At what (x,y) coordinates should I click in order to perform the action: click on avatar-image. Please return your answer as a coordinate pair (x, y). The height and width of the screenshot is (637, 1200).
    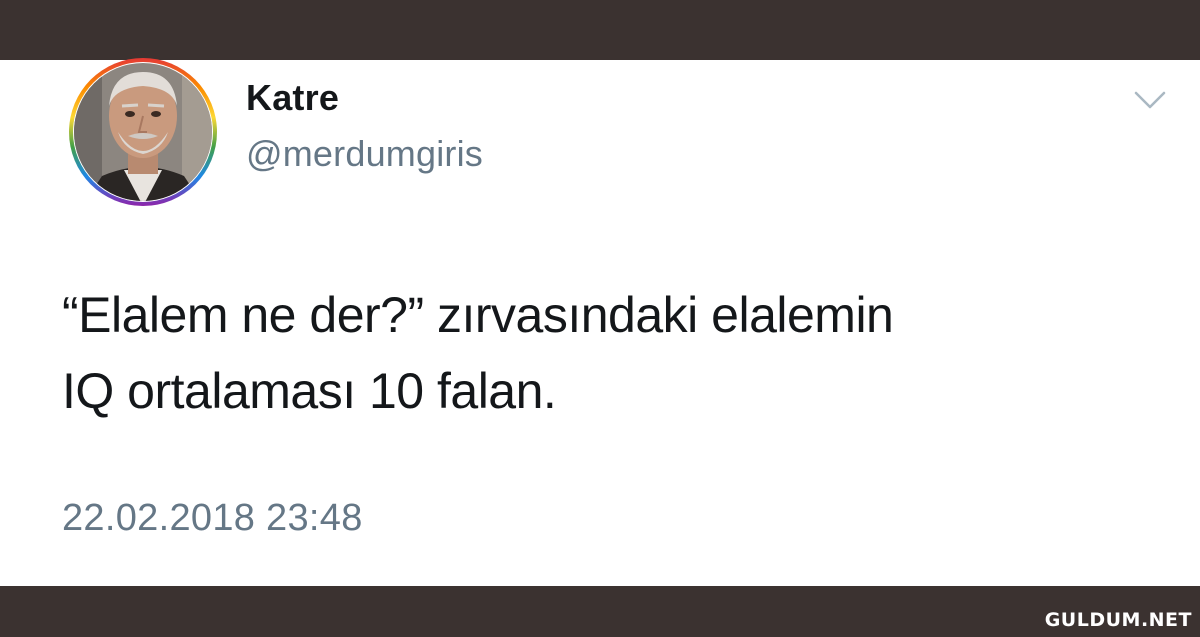
    Looking at the image, I should click on (143, 132).